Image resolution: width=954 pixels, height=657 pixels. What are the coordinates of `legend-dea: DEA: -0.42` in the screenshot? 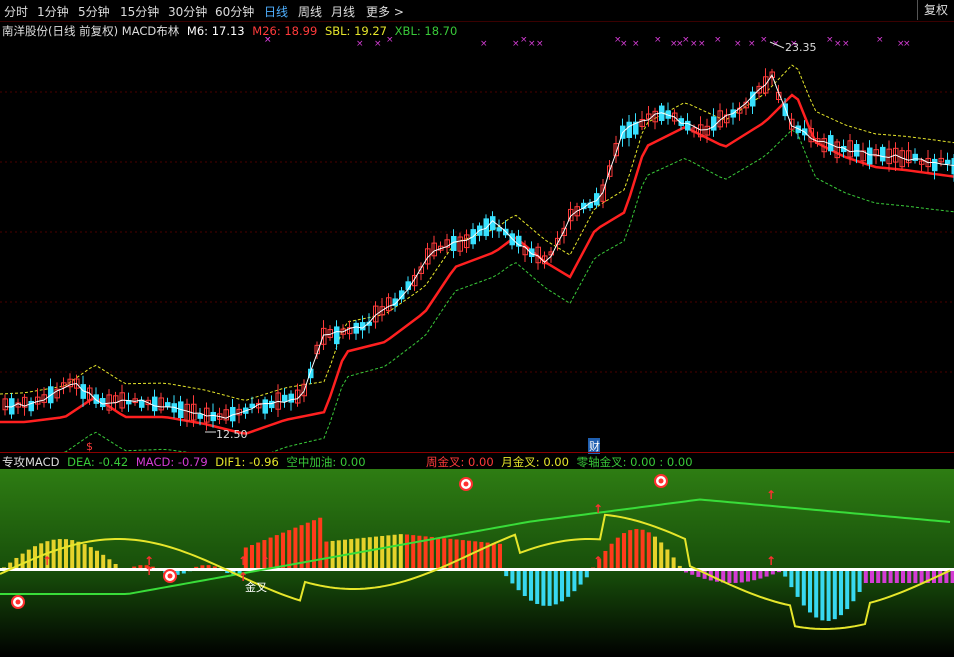 It's located at (98, 462).